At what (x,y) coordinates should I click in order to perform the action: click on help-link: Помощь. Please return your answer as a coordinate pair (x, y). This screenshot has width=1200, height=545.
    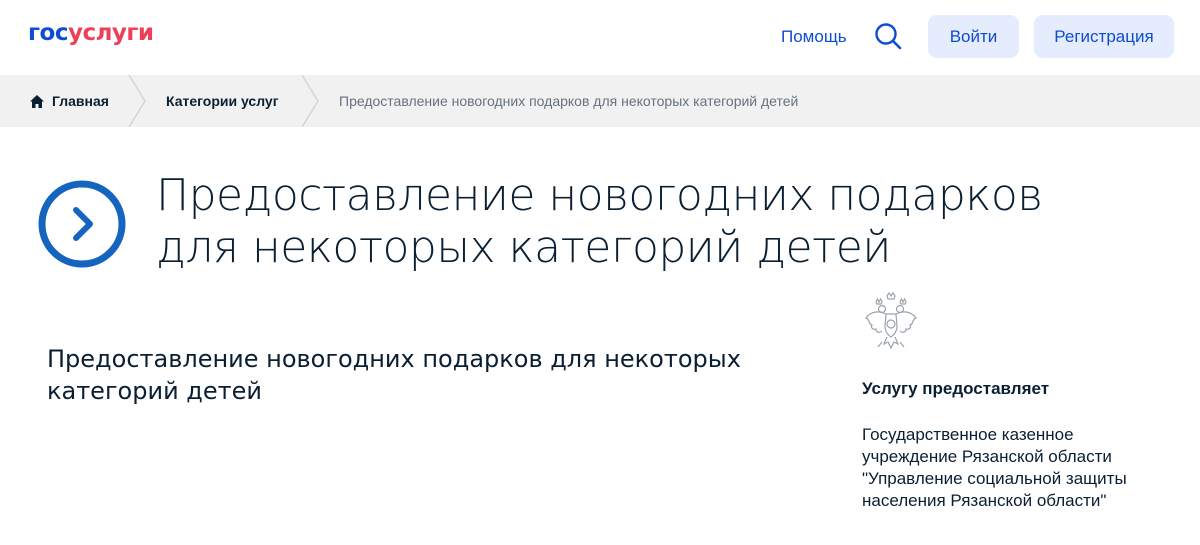
    Looking at the image, I should click on (814, 37).